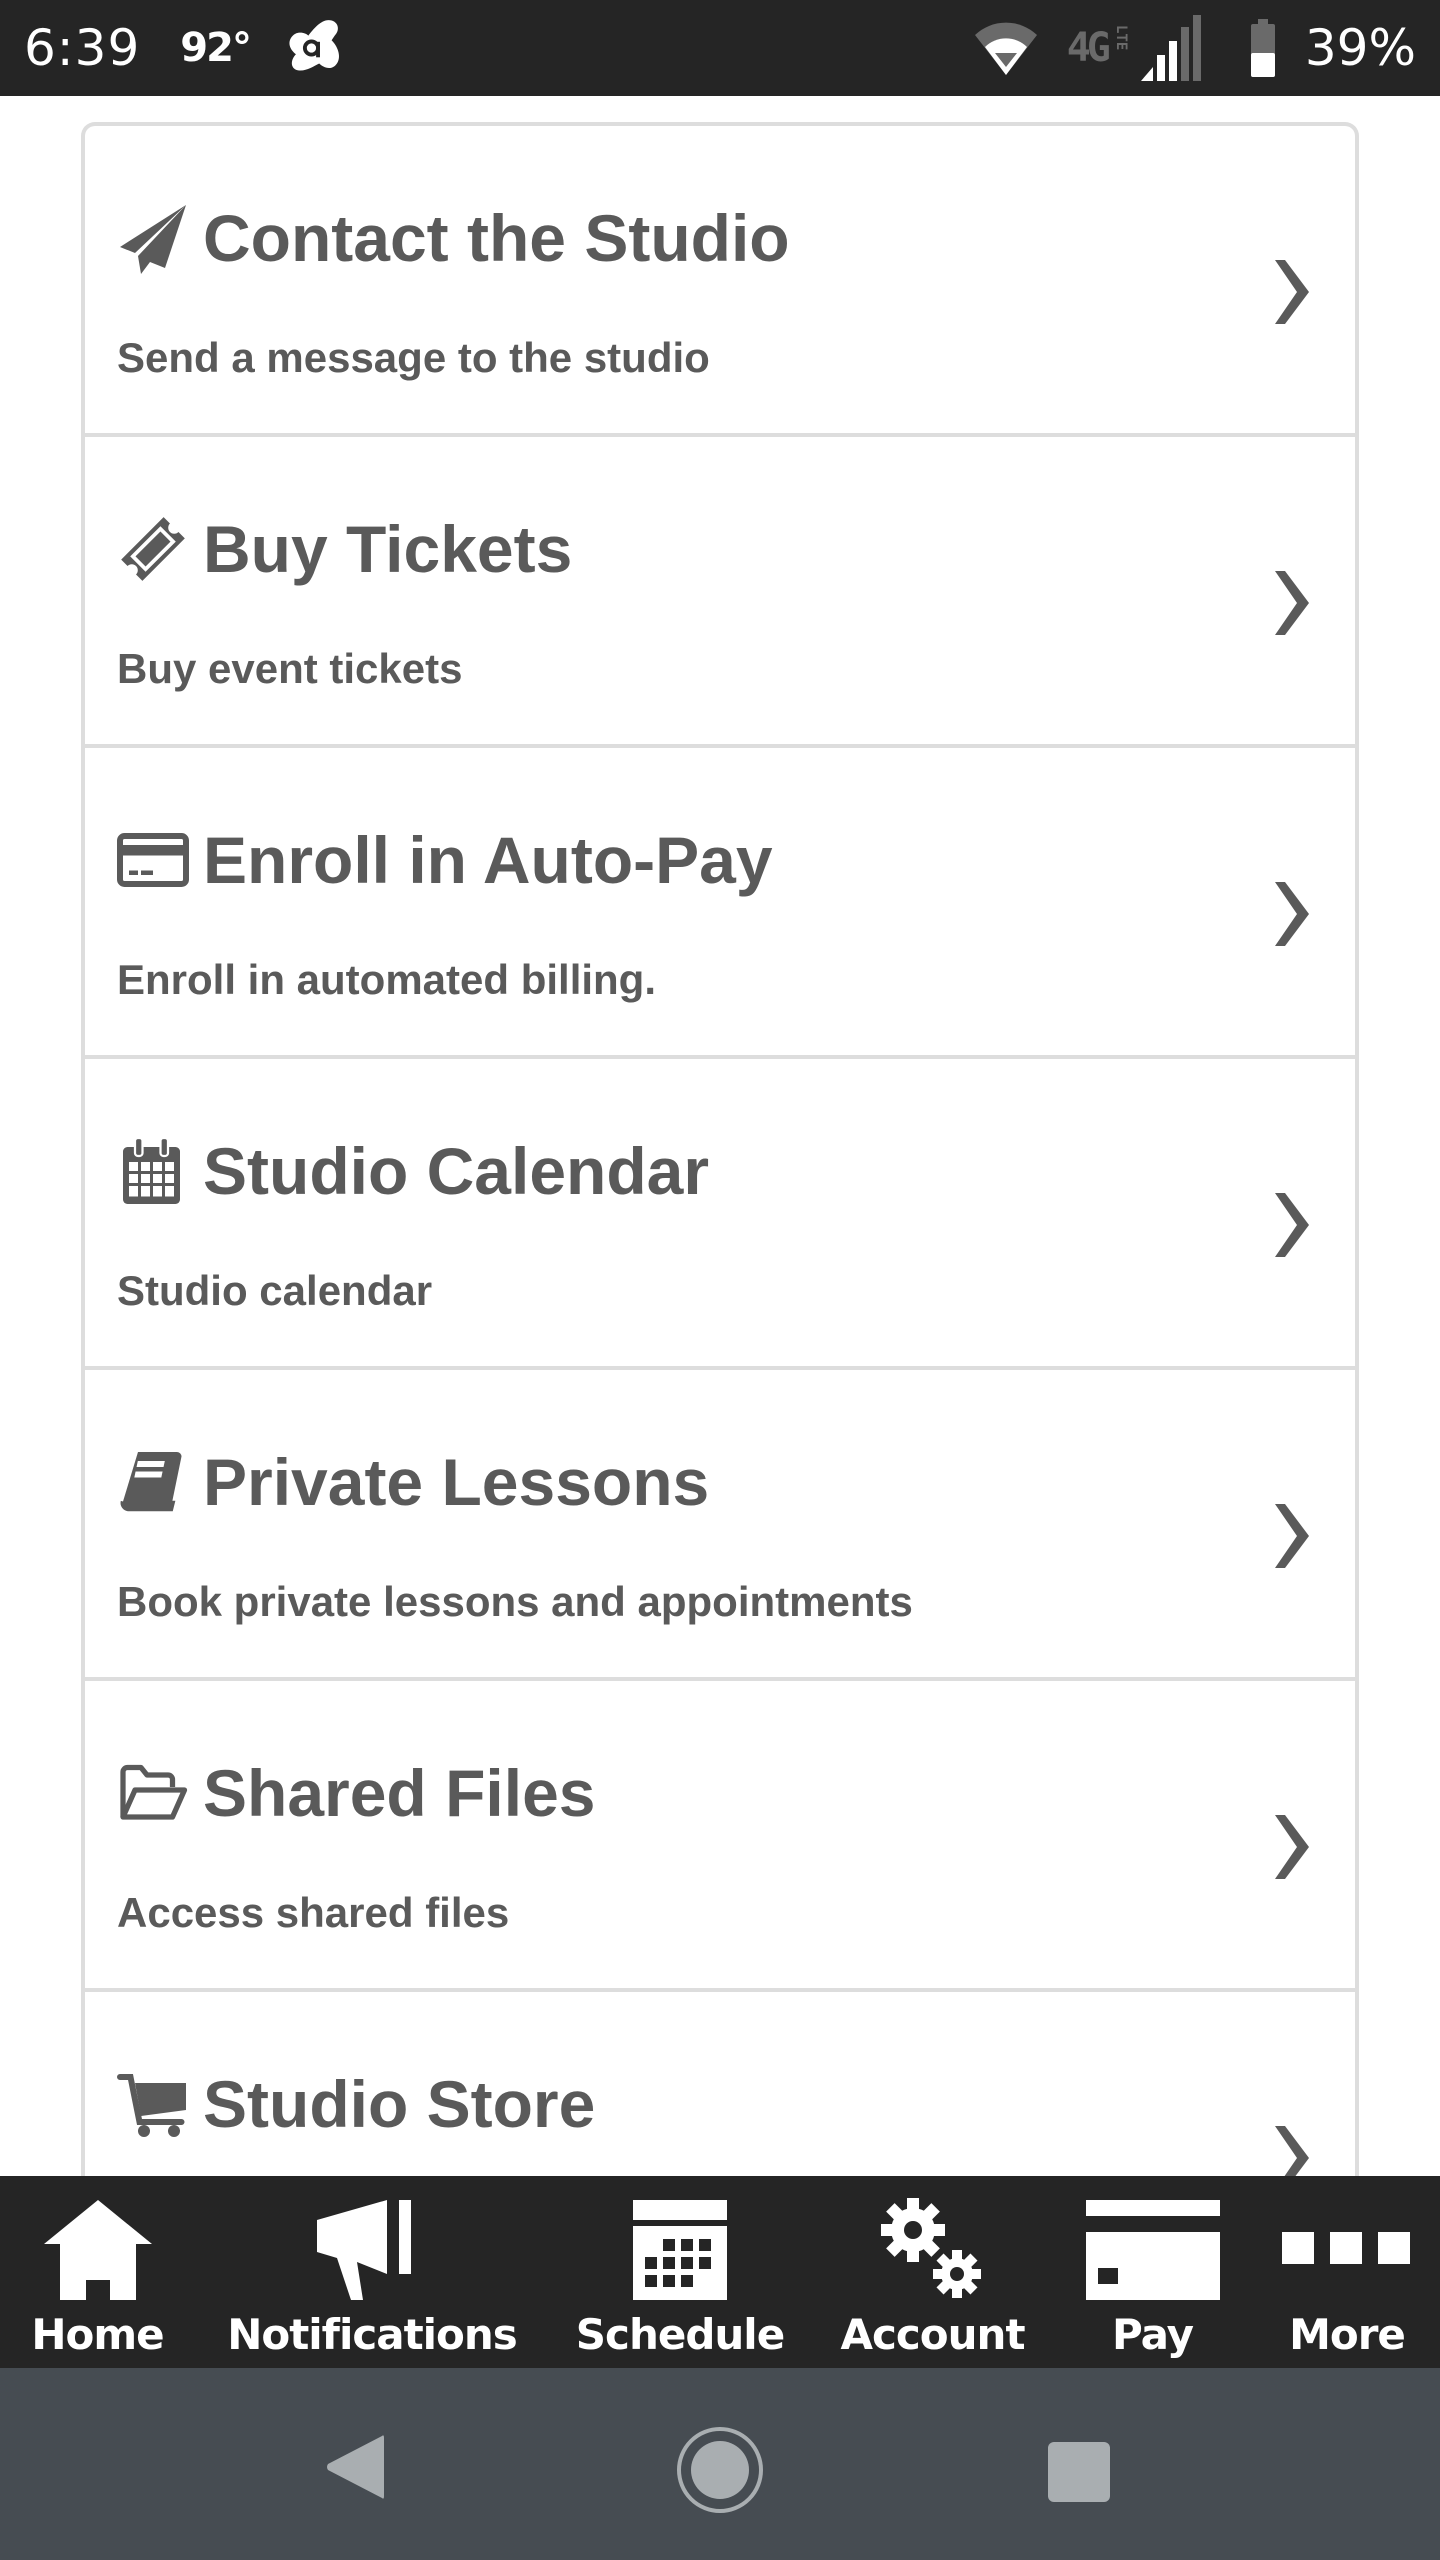  What do you see at coordinates (932, 2250) in the screenshot?
I see `gears-icon` at bounding box center [932, 2250].